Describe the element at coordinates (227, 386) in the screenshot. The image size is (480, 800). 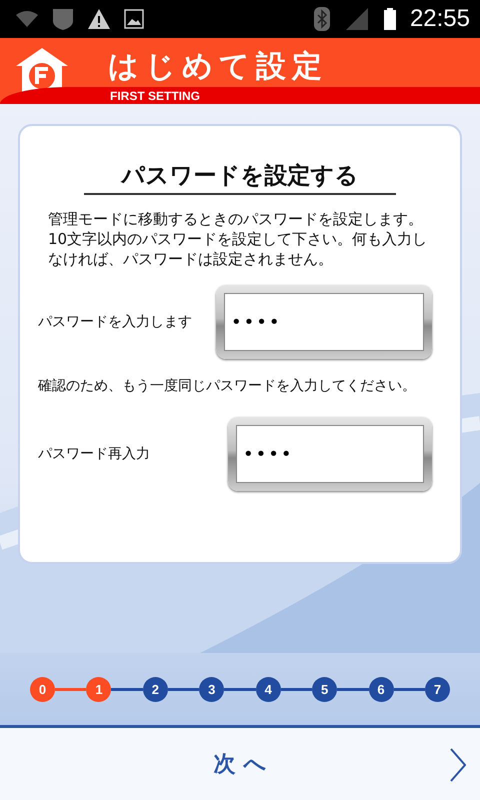
I see `confirm-note: 確認のため、もう一度同じパスワードを入力してください。` at that location.